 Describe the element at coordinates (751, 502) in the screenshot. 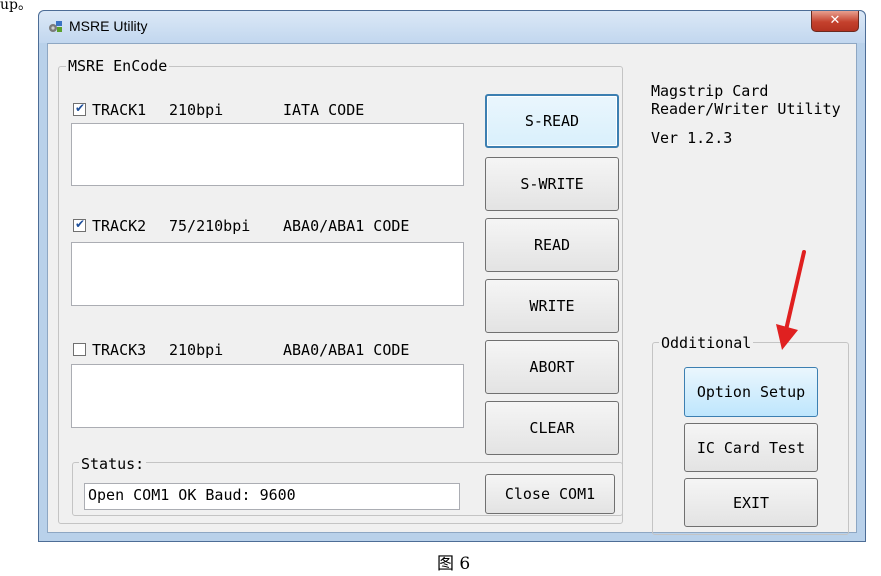

I see `exit-button: EXIT` at that location.